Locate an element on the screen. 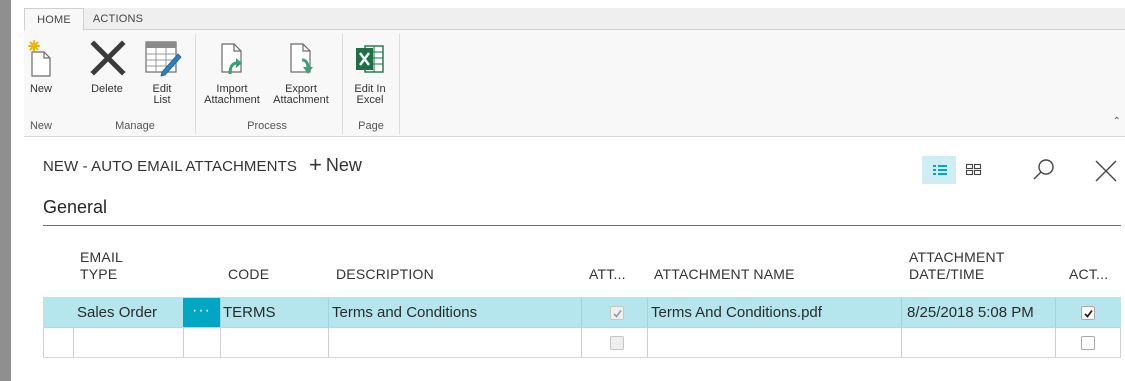 The height and width of the screenshot is (381, 1125). cell-email-type: Sales Order is located at coordinates (117, 313).